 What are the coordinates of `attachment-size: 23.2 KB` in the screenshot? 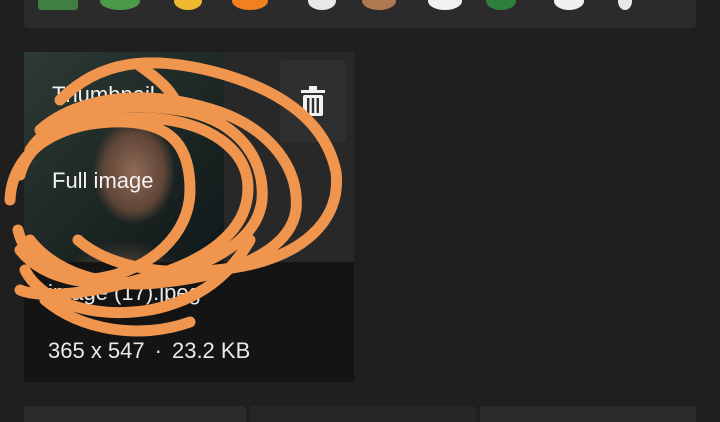 It's located at (211, 350).